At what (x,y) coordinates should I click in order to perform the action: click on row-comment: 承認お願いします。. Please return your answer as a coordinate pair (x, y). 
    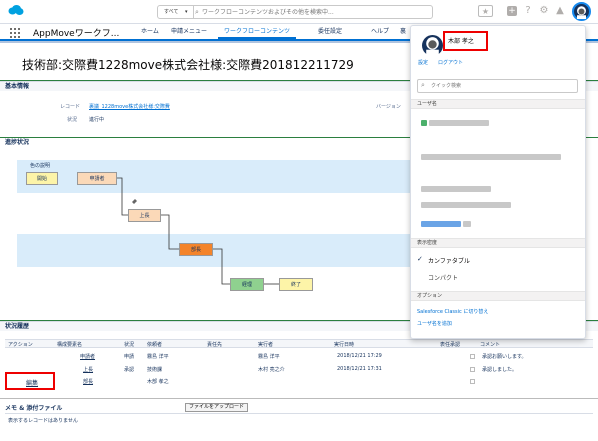
    Looking at the image, I should click on (504, 357).